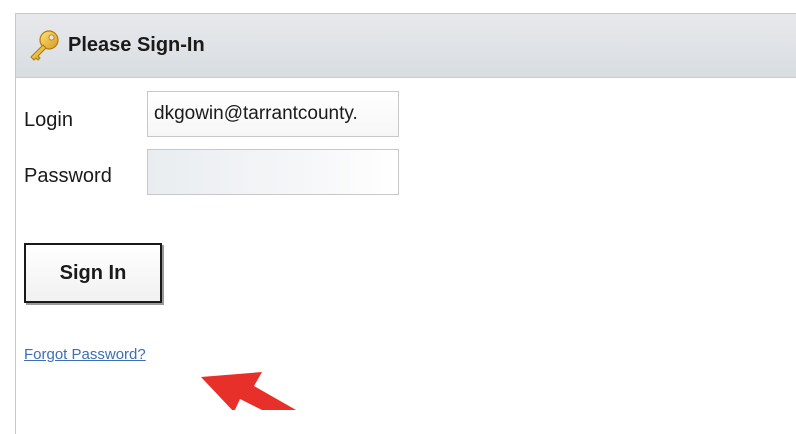 This screenshot has height=434, width=796. I want to click on password-label: Password, so click(68, 176).